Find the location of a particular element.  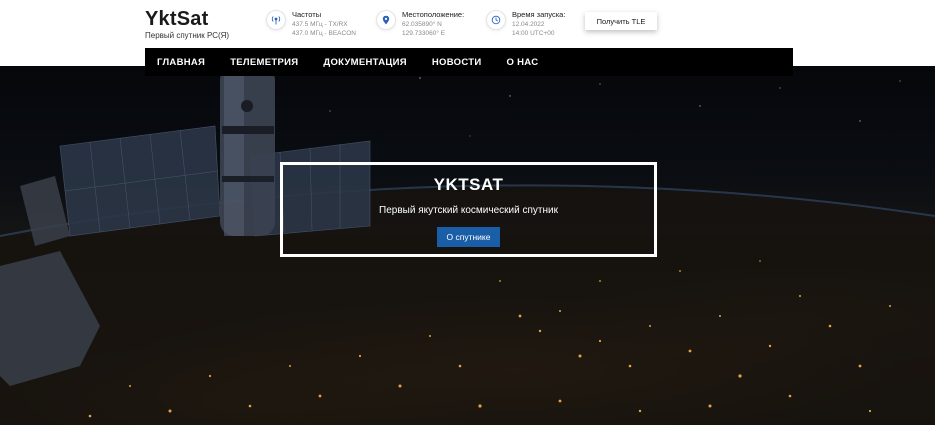

site-logo: YktSat Первый спутник РС(Я) is located at coordinates (187, 24).